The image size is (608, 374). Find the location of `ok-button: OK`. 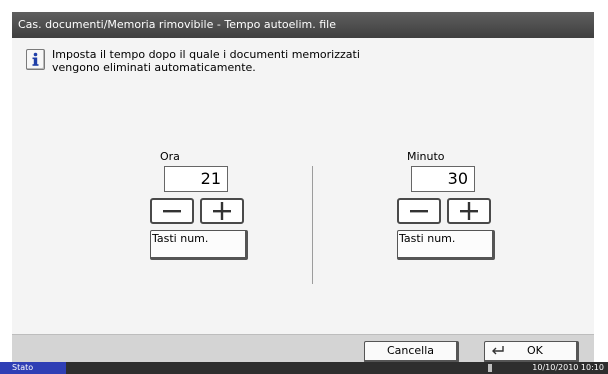

ok-button: OK is located at coordinates (531, 352).